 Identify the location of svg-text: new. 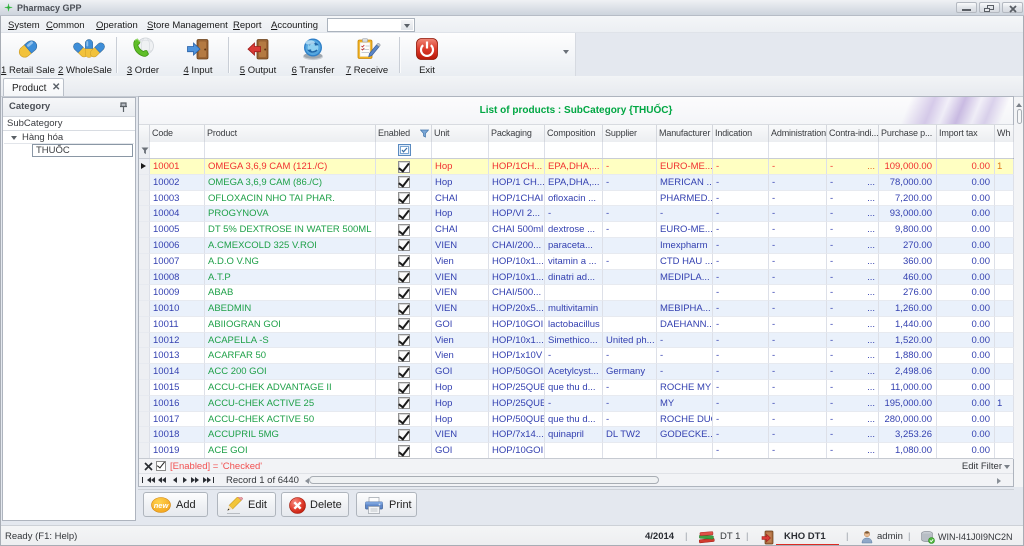
(162, 505).